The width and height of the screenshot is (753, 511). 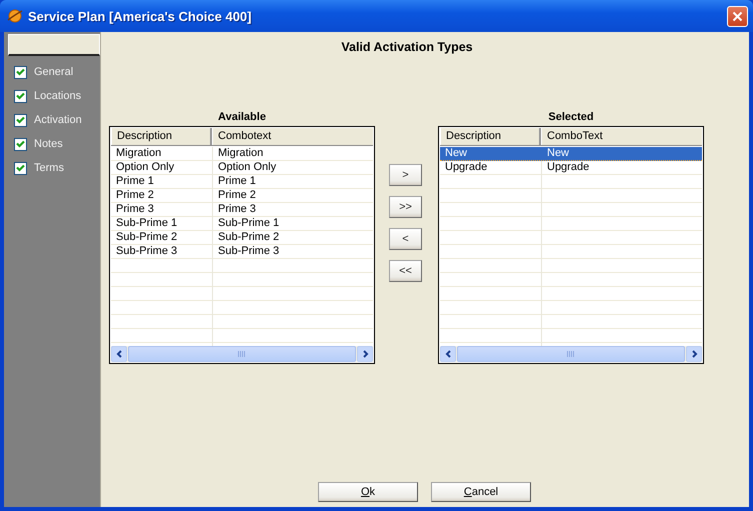 What do you see at coordinates (571, 154) in the screenshot?
I see `list-row: New New` at bounding box center [571, 154].